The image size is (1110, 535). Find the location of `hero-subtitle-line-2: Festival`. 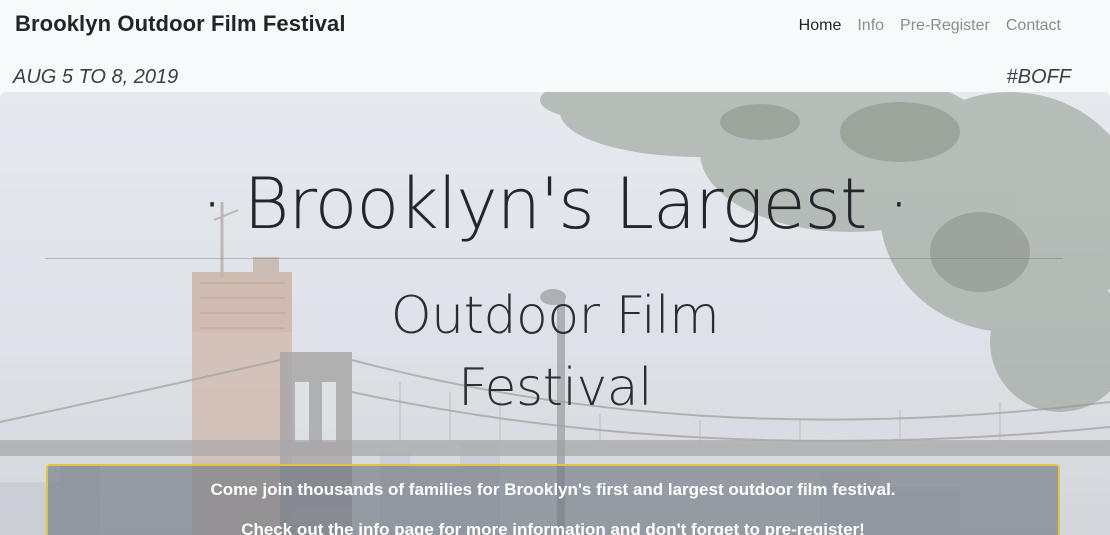

hero-subtitle-line-2: Festival is located at coordinates (555, 388).